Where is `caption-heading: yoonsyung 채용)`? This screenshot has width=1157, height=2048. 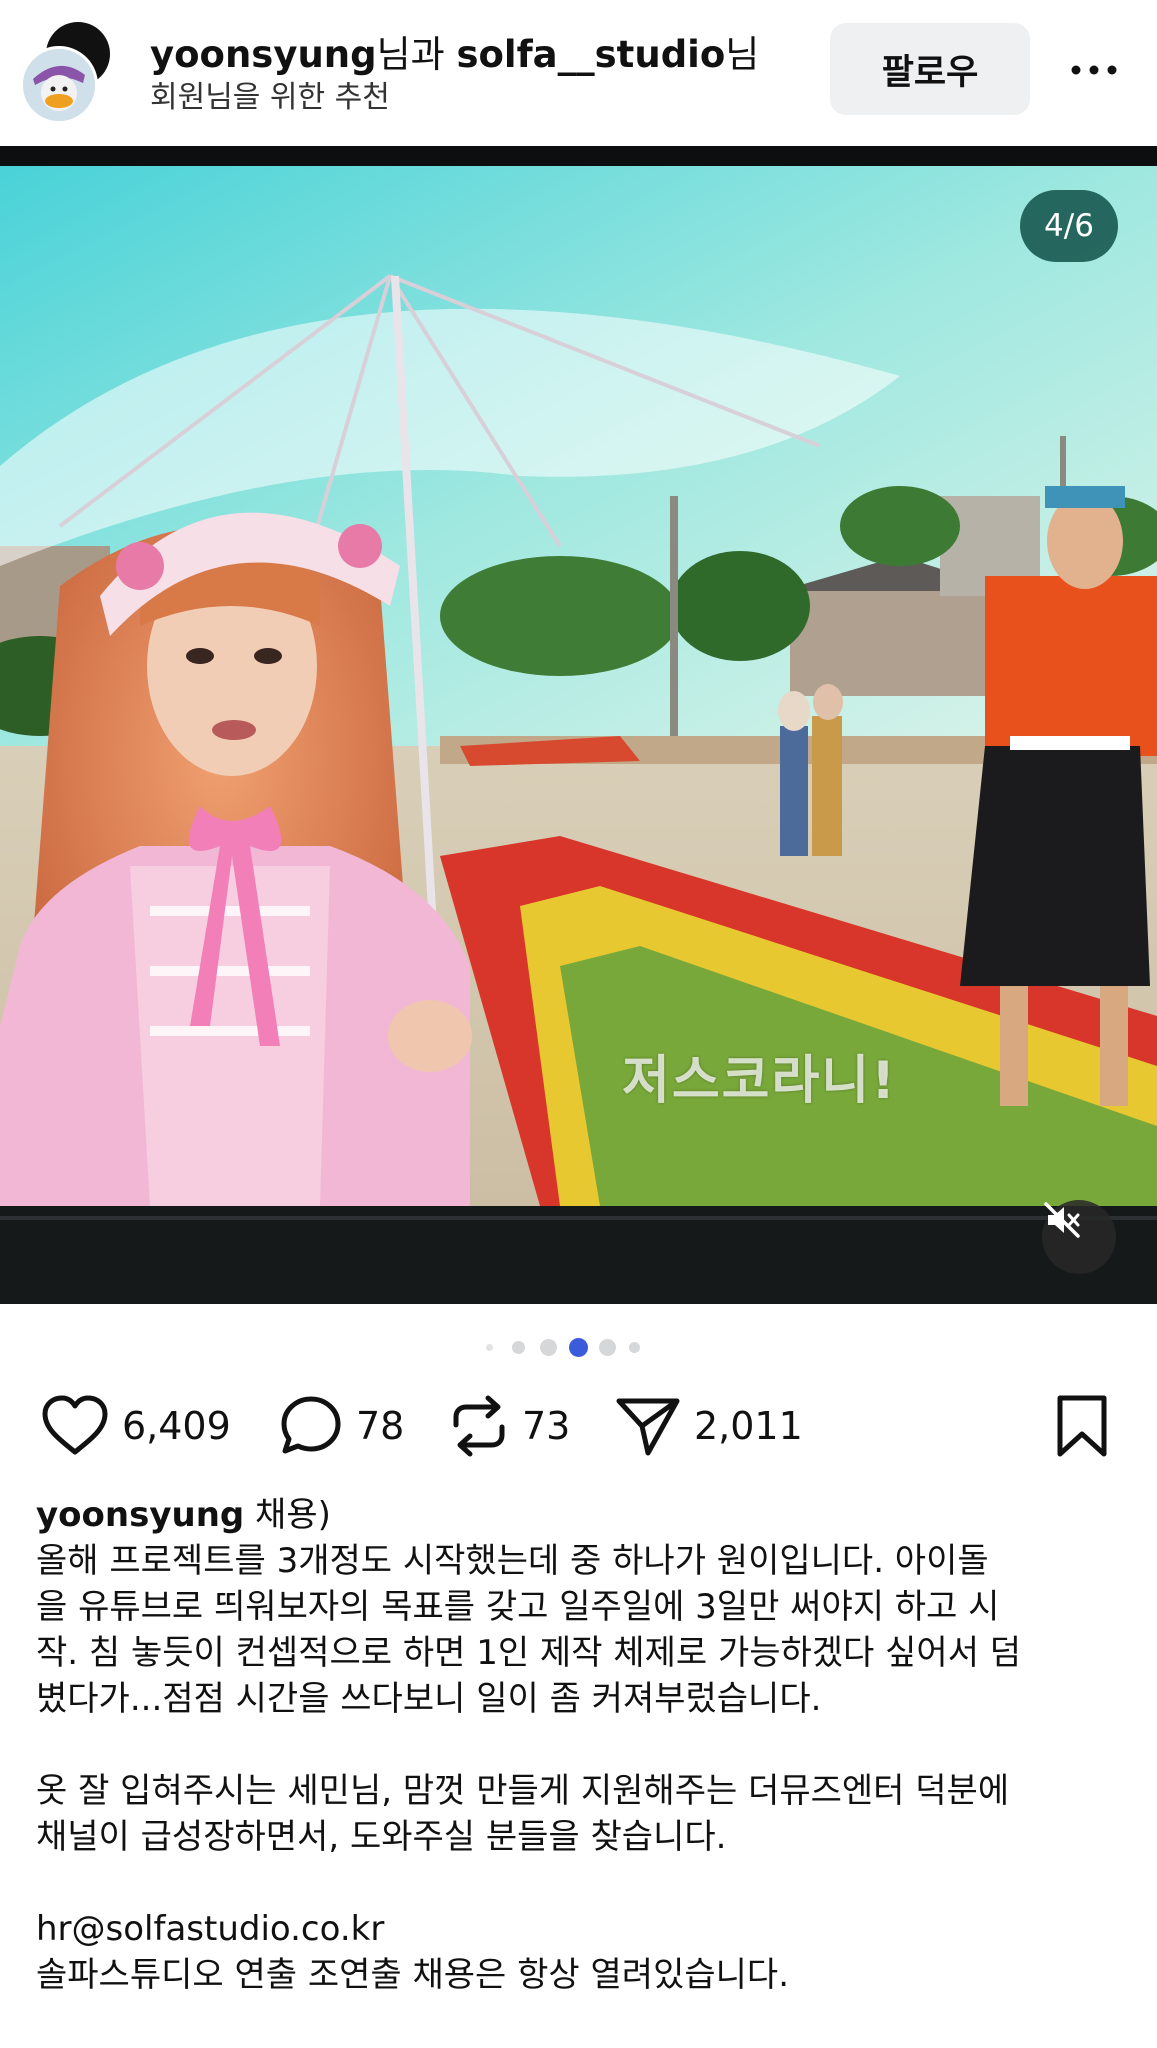
caption-heading: yoonsyung 채용) is located at coordinates (581, 1515).